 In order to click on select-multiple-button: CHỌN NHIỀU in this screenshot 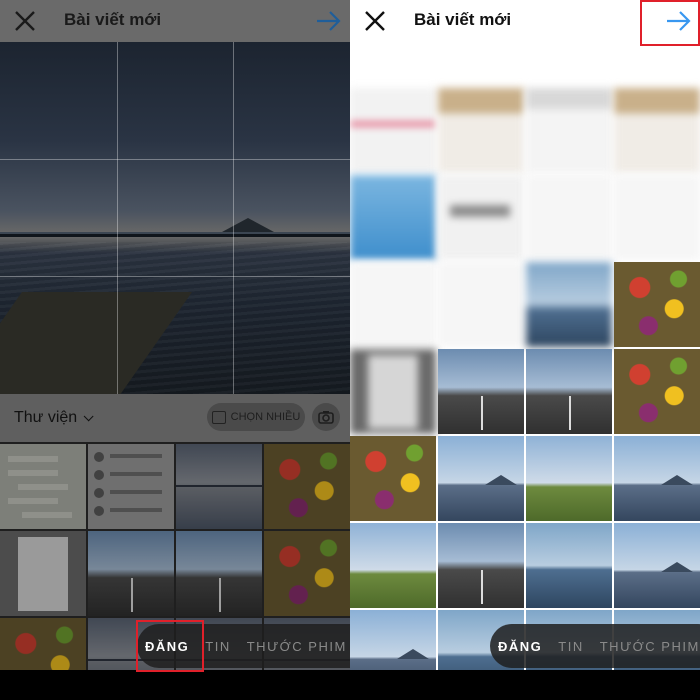, I will do `click(256, 417)`.